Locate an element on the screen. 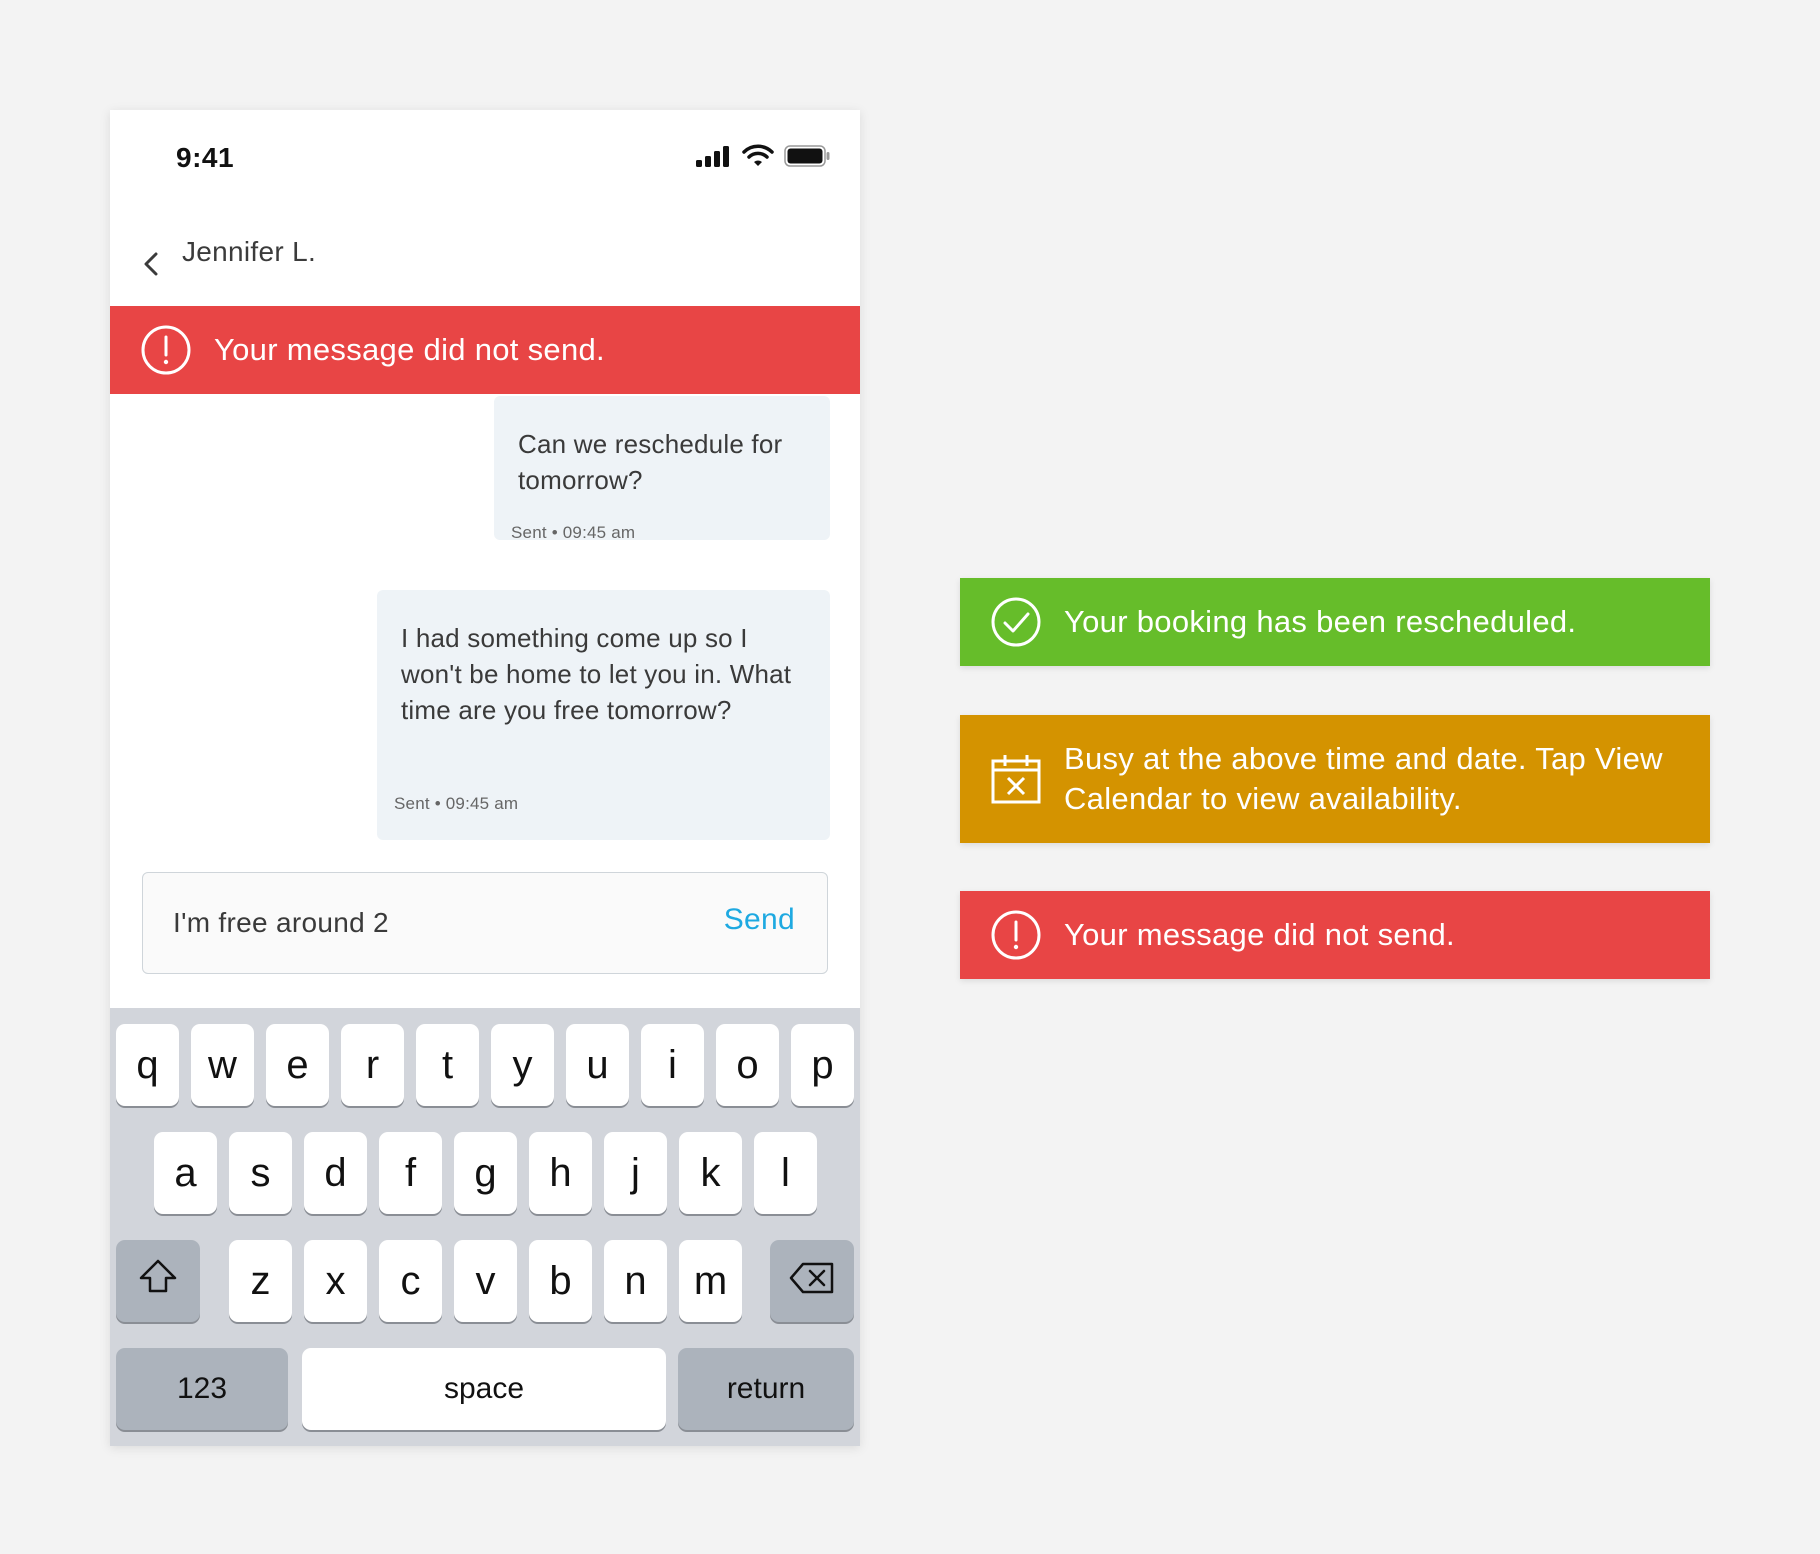  key: k is located at coordinates (710, 1173).